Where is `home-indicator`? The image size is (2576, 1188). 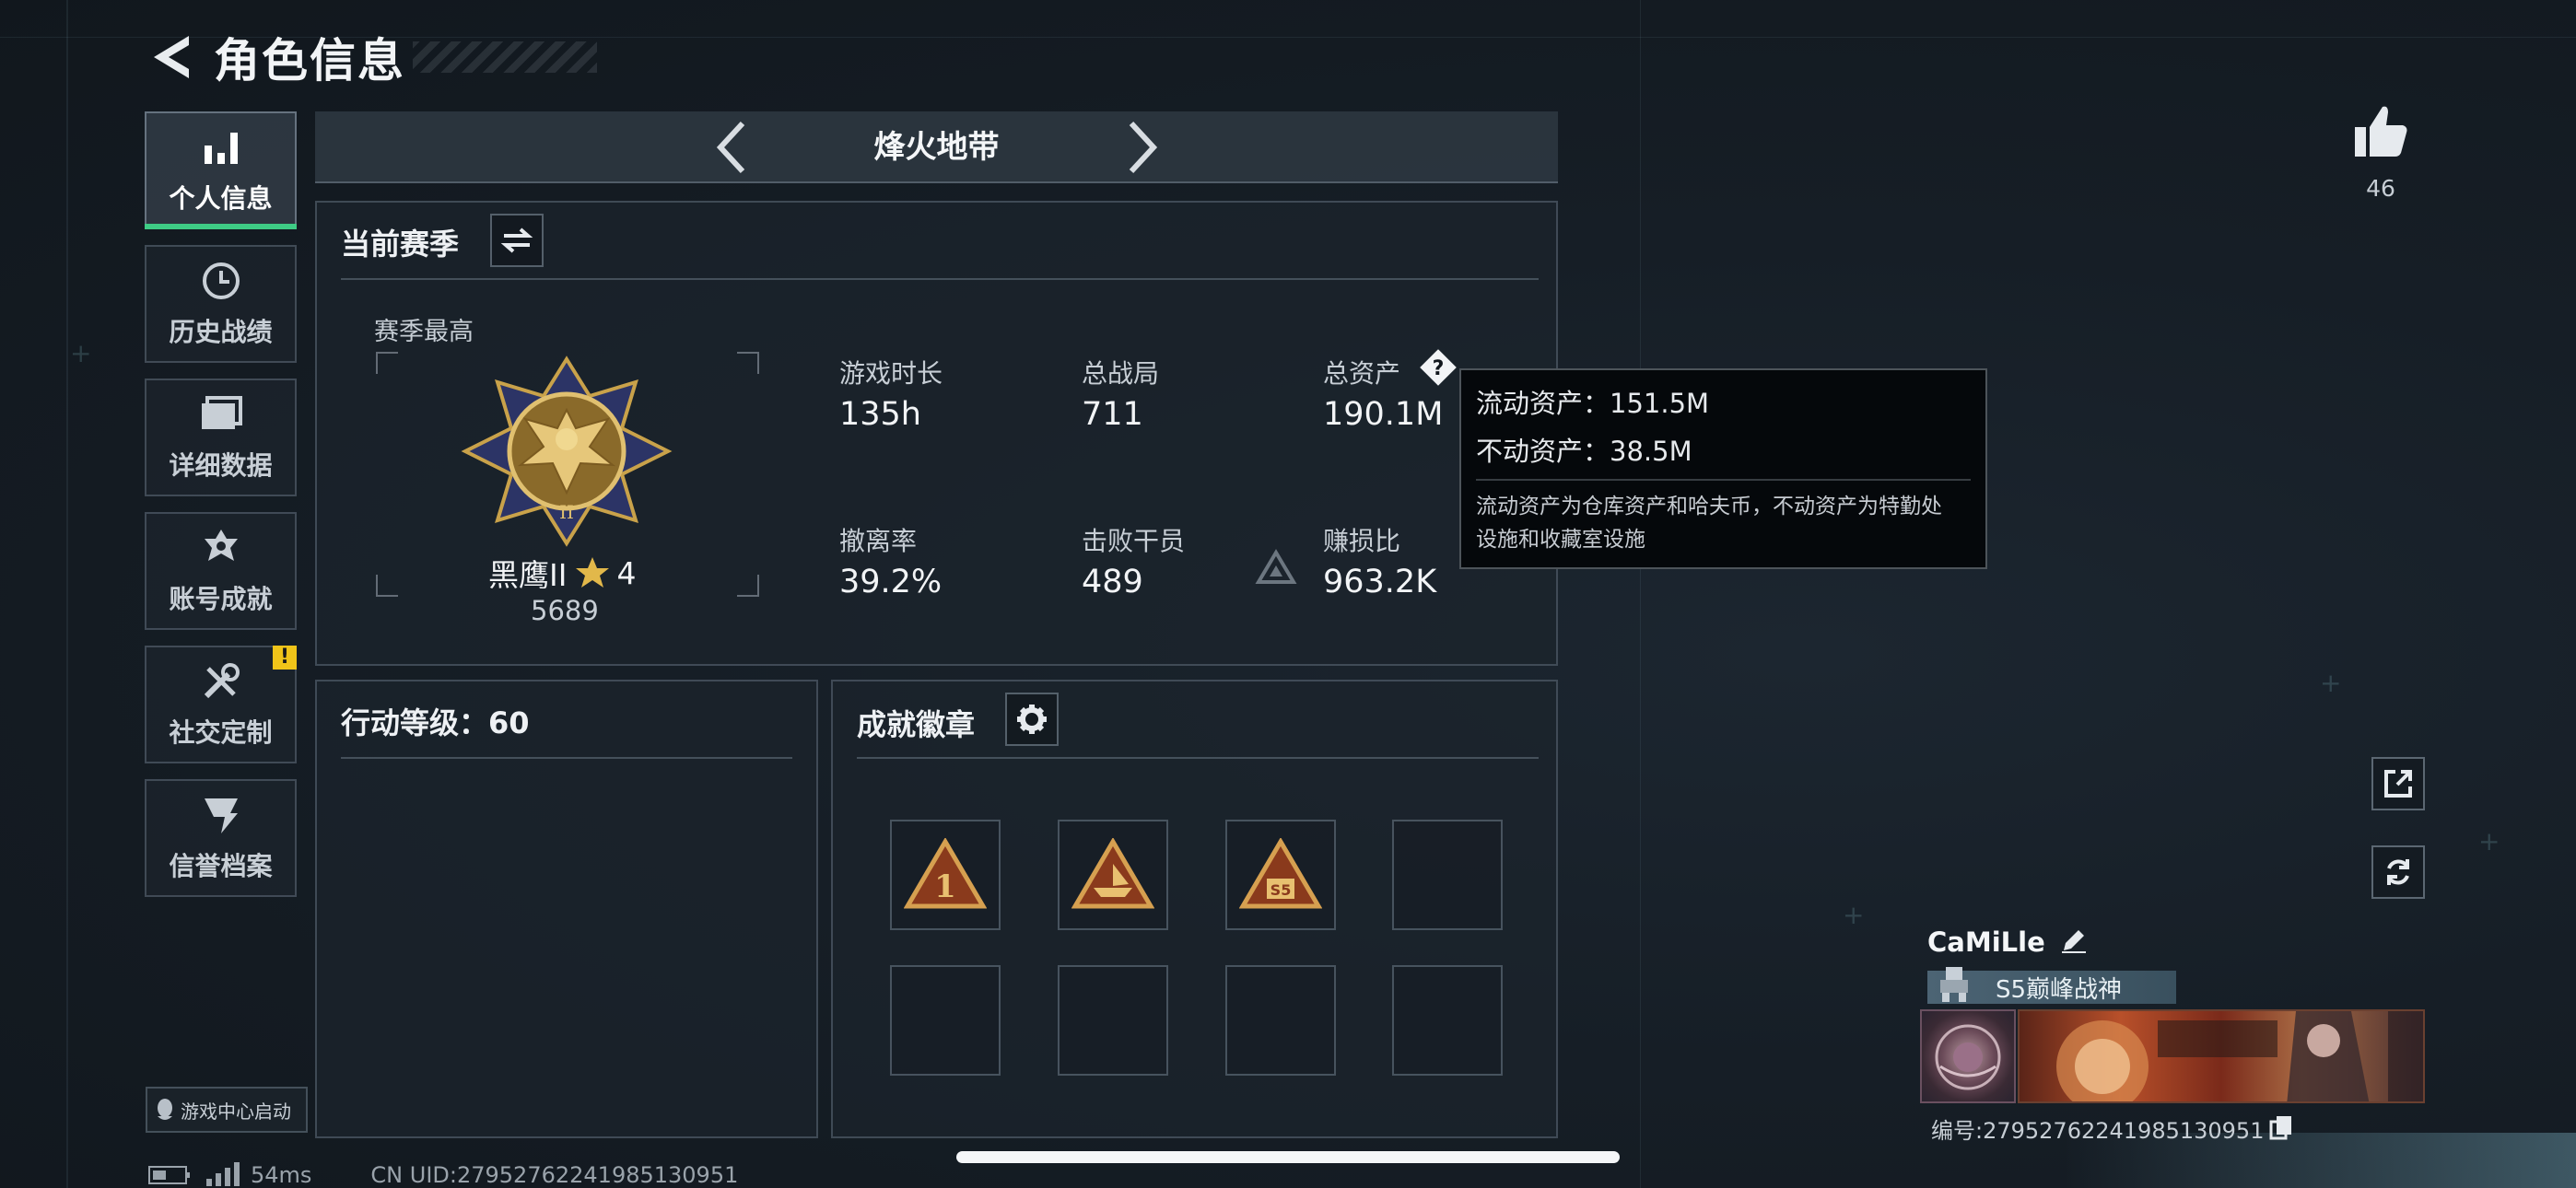
home-indicator is located at coordinates (1288, 1157).